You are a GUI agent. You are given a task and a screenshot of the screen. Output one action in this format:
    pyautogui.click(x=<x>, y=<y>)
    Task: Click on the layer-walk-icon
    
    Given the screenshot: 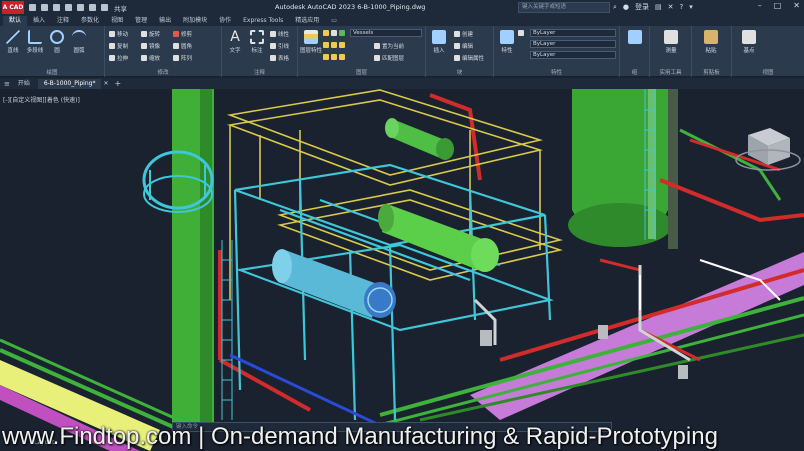 What is the action you would take?
    pyautogui.click(x=342, y=57)
    